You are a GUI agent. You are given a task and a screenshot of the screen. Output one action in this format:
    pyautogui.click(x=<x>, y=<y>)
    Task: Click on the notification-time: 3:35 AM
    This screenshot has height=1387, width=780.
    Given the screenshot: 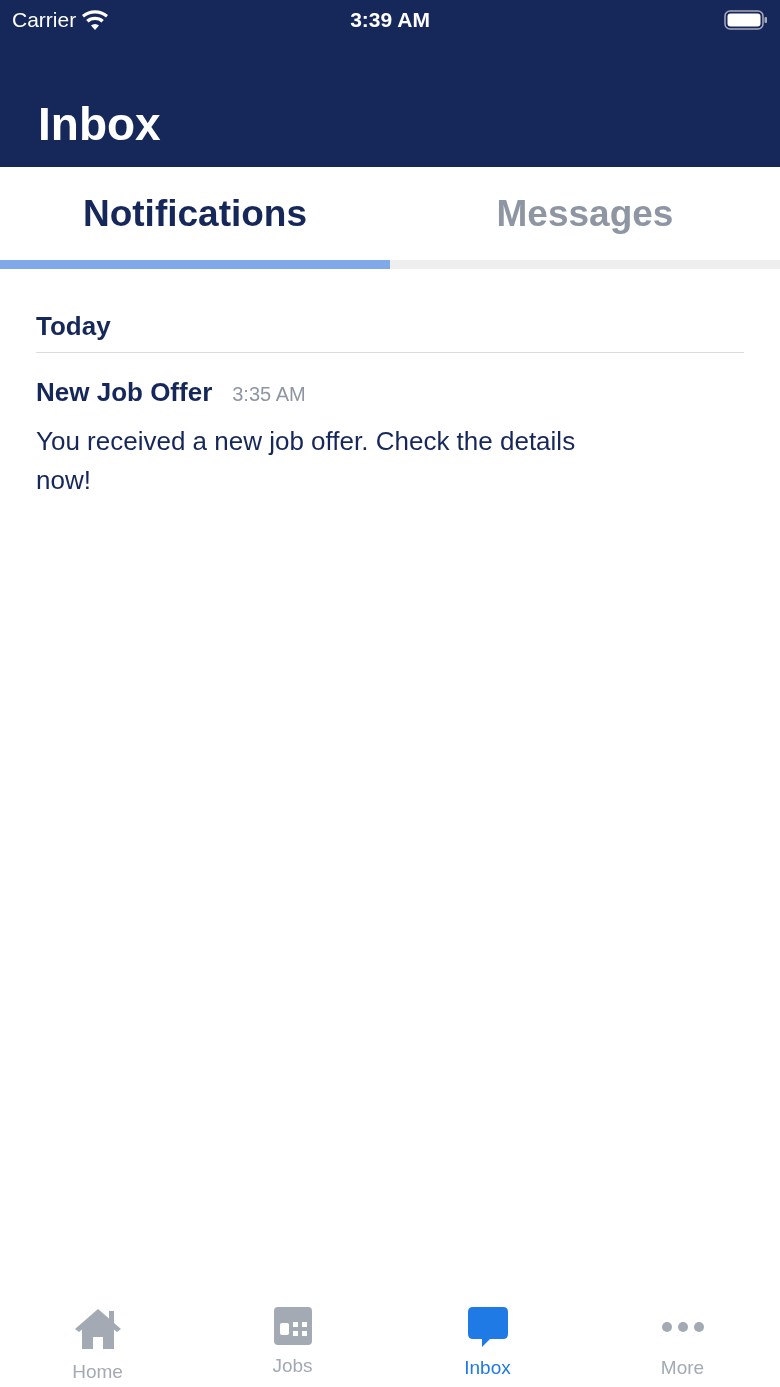 What is the action you would take?
    pyautogui.click(x=269, y=394)
    